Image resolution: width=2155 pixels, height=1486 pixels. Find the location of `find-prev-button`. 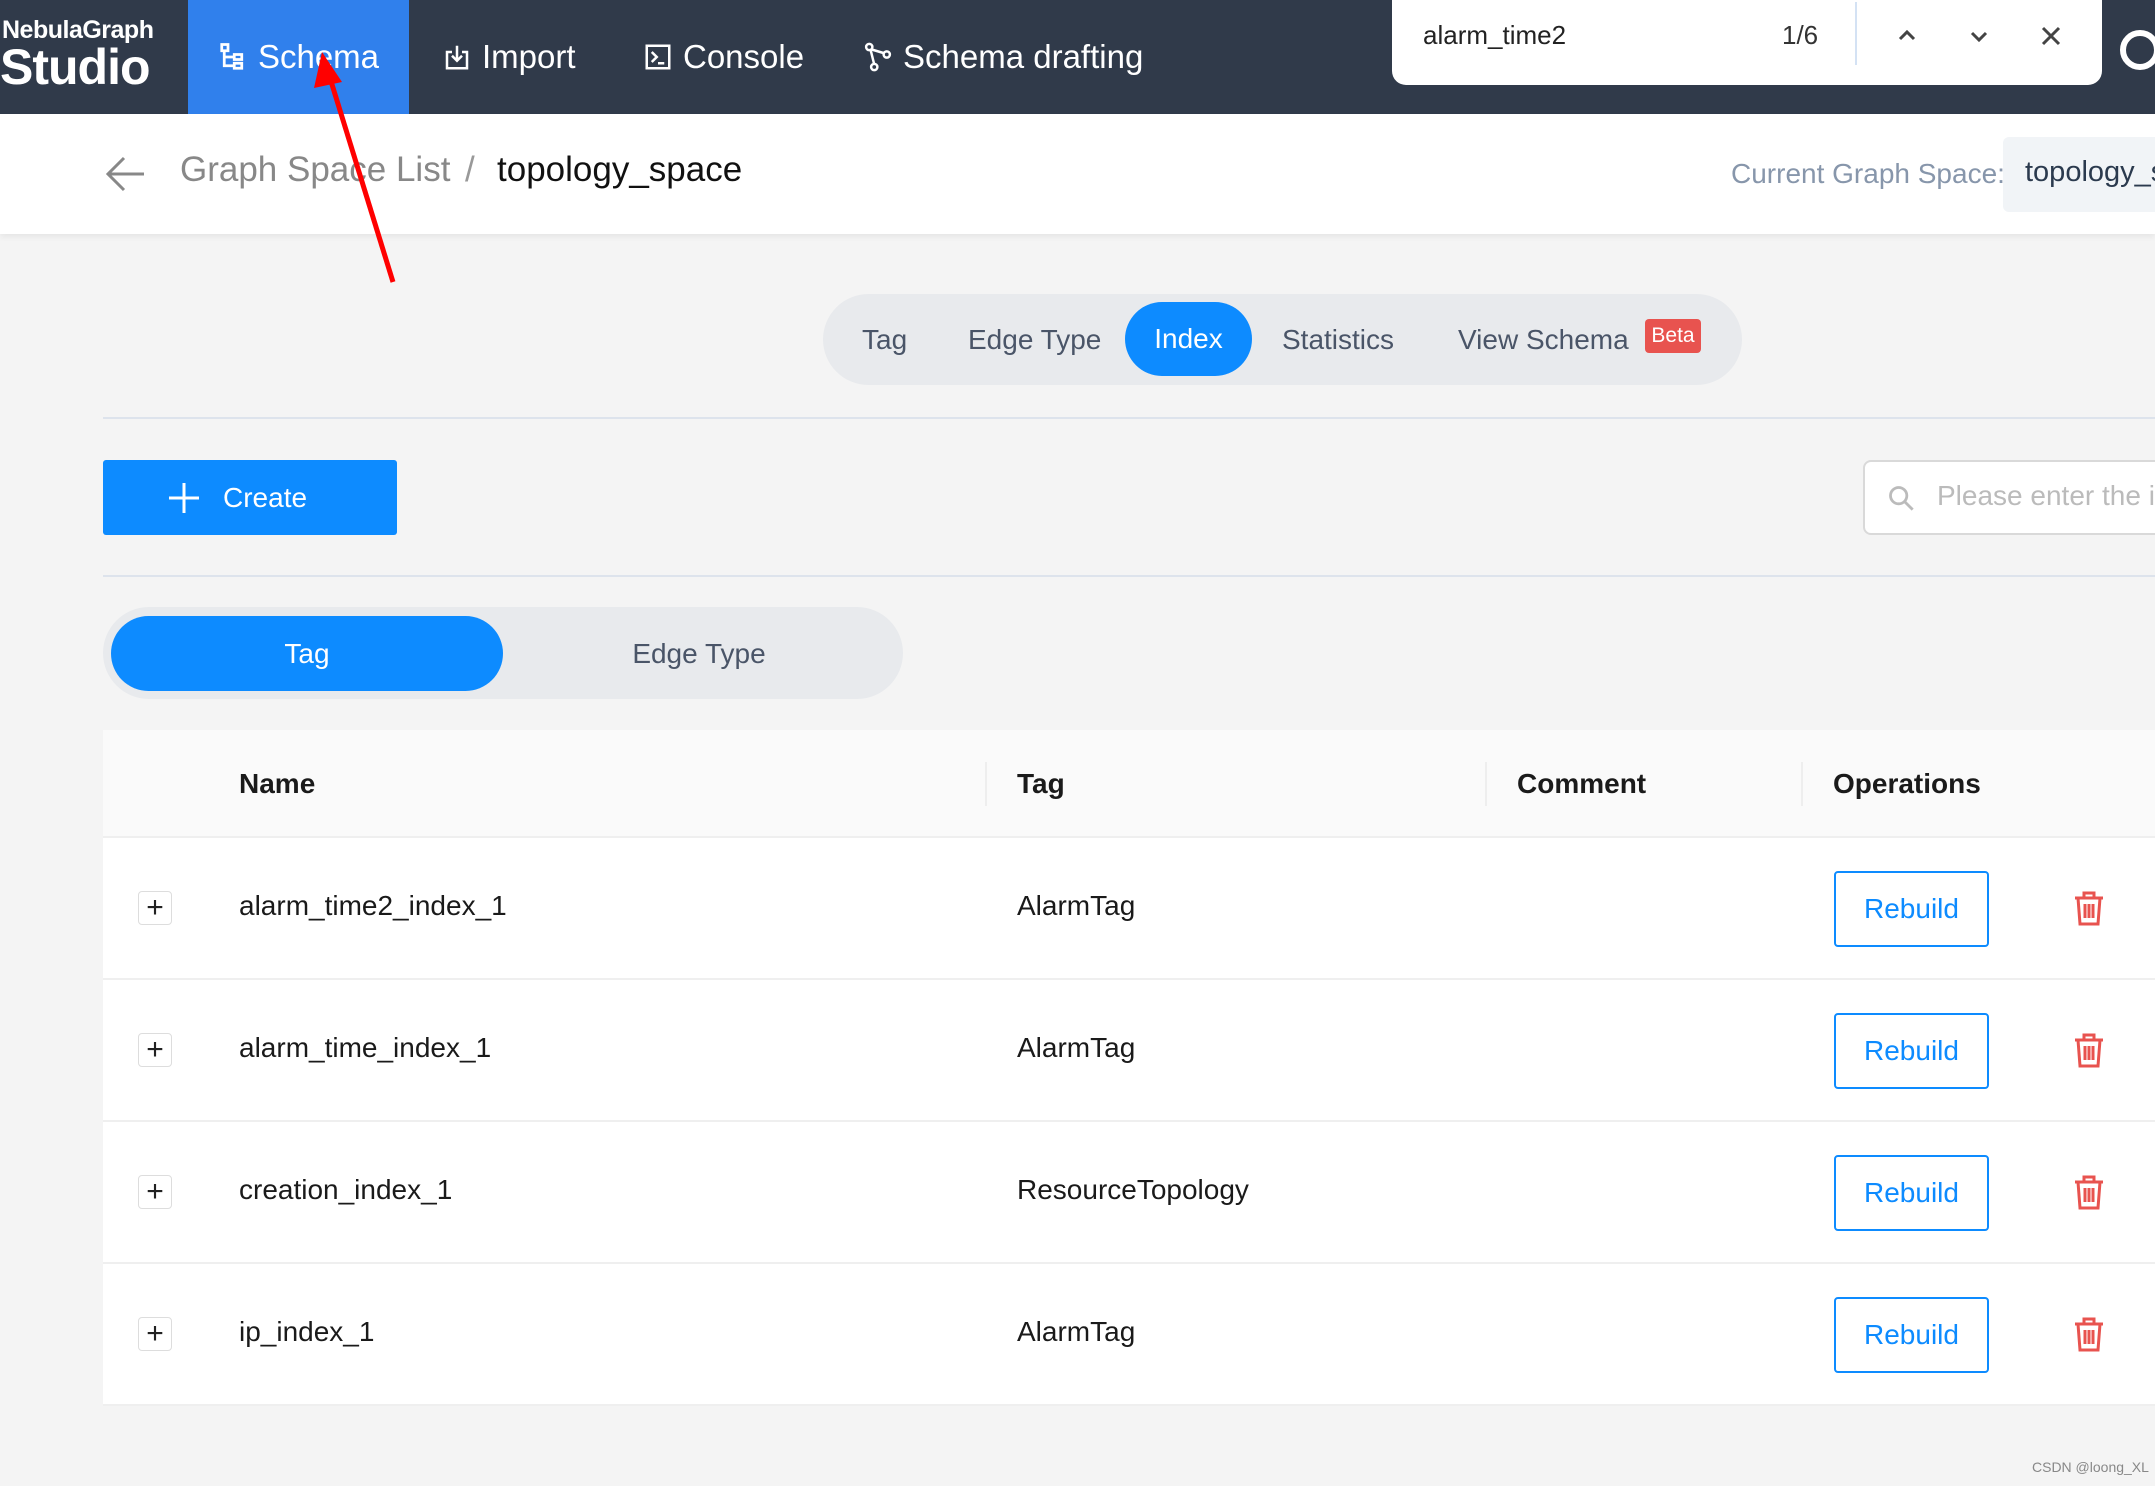

find-prev-button is located at coordinates (1907, 36).